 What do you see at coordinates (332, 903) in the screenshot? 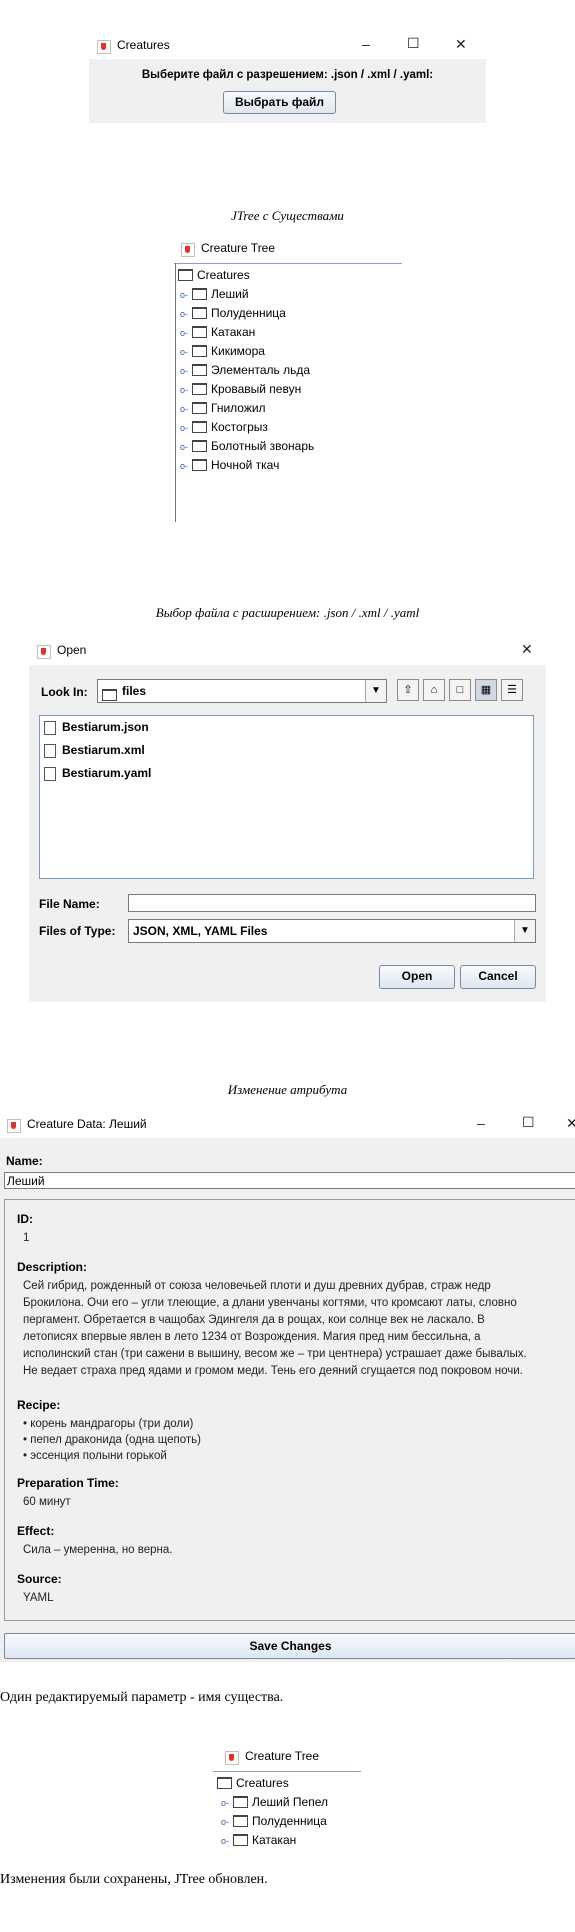
I see `file-name-input` at bounding box center [332, 903].